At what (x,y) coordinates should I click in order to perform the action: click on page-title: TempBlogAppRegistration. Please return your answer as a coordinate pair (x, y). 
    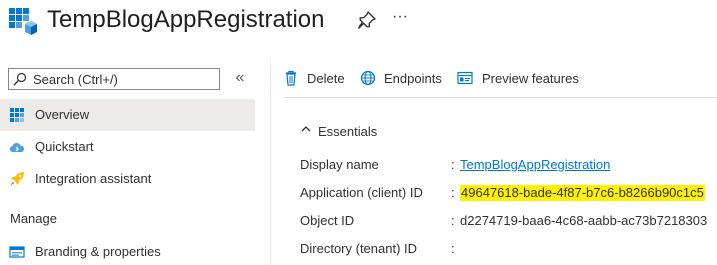
    Looking at the image, I should click on (186, 19).